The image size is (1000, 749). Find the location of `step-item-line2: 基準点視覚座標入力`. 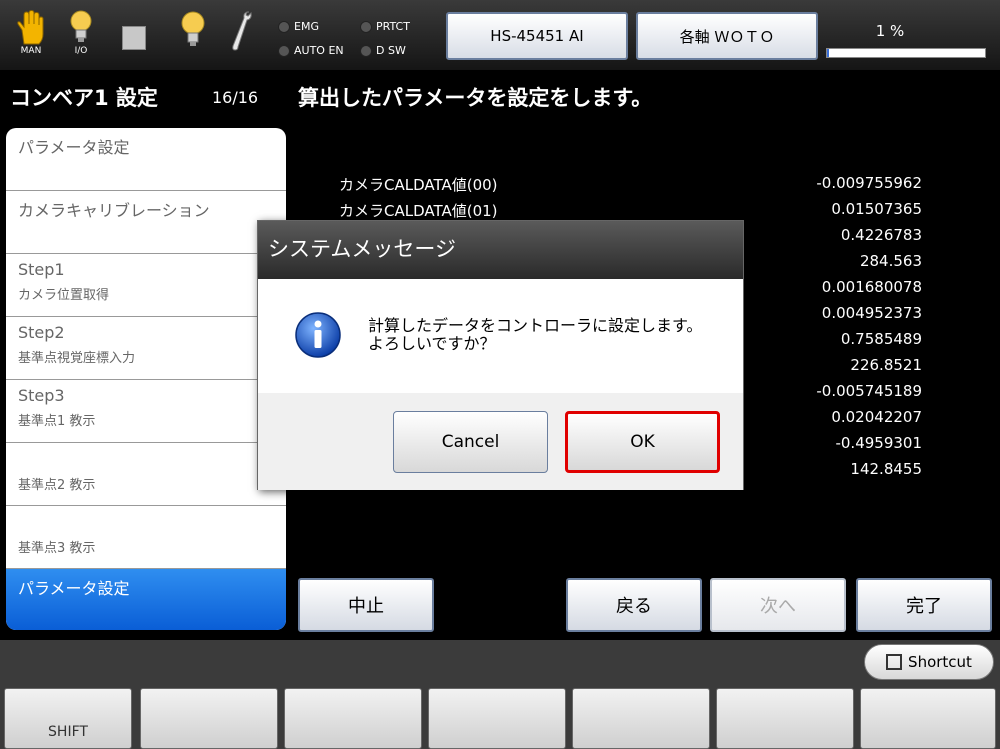

step-item-line2: 基準点視覚座標入力 is located at coordinates (77, 358).